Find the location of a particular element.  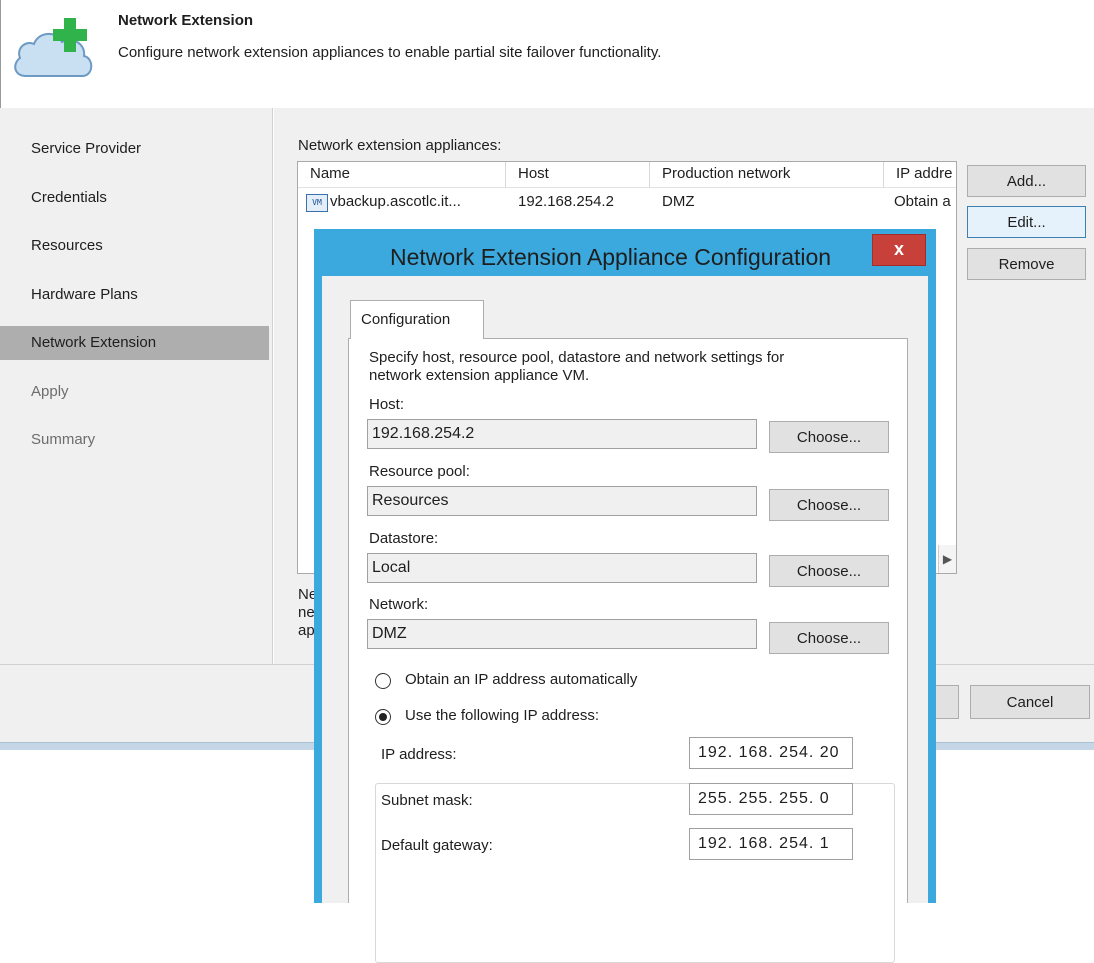

header-title: Network Extension is located at coordinates (186, 20).